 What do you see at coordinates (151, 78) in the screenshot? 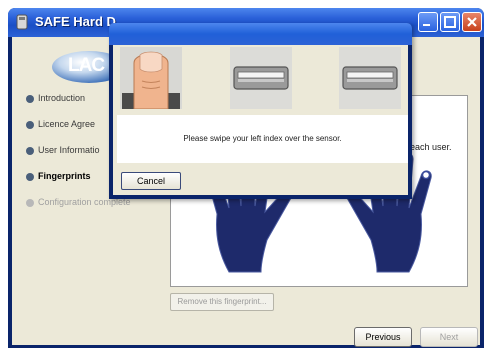
I see `finger-on-sensor-icon` at bounding box center [151, 78].